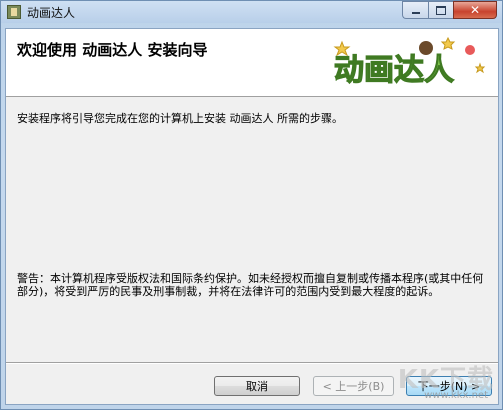 The width and height of the screenshot is (503, 410). I want to click on minimize-icon, so click(415, 13).